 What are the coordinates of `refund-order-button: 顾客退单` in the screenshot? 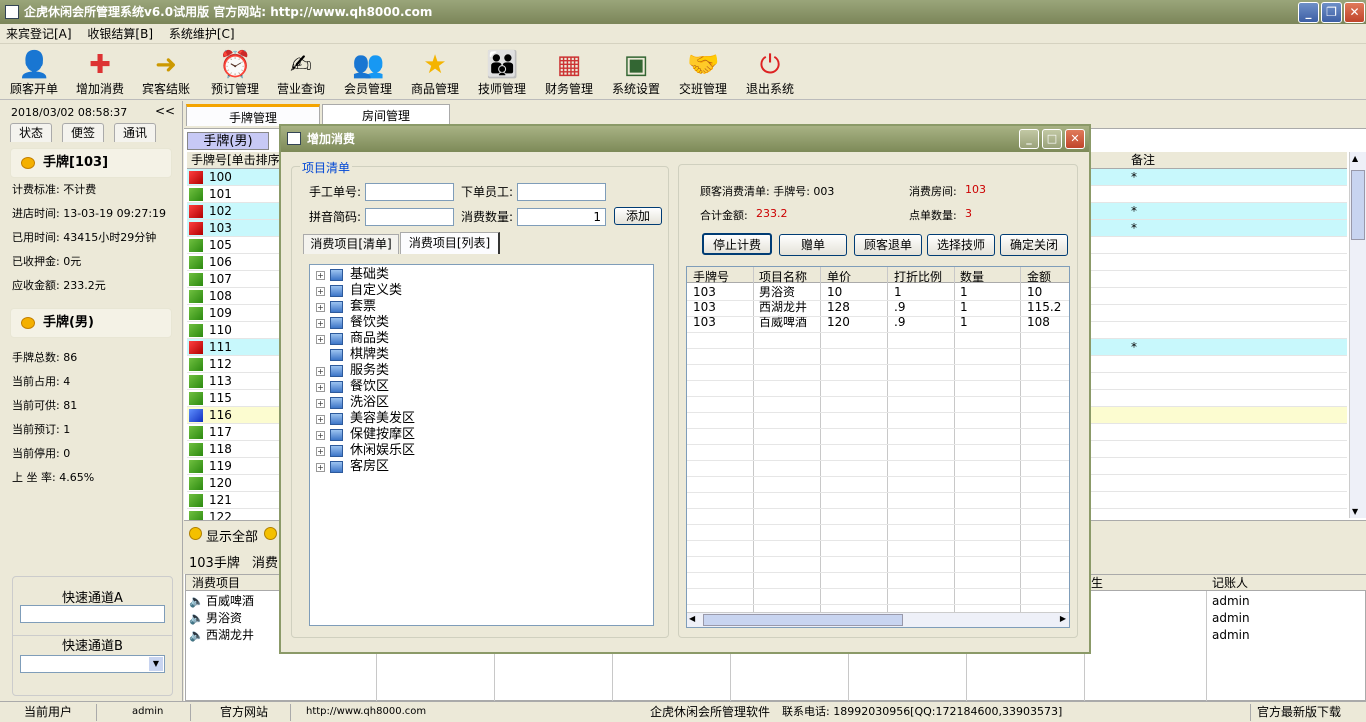 It's located at (888, 245).